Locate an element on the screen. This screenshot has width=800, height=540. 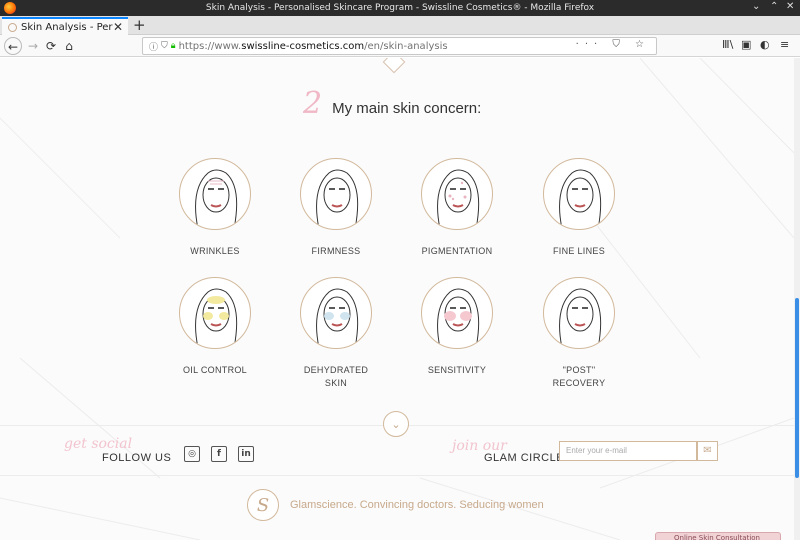
library-icon: Ⅲ\ is located at coordinates (727, 44).